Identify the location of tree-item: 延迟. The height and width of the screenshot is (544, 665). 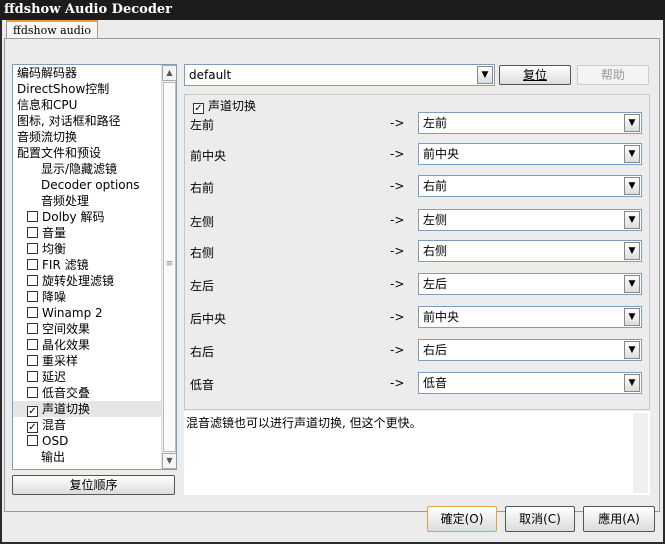
(94, 377).